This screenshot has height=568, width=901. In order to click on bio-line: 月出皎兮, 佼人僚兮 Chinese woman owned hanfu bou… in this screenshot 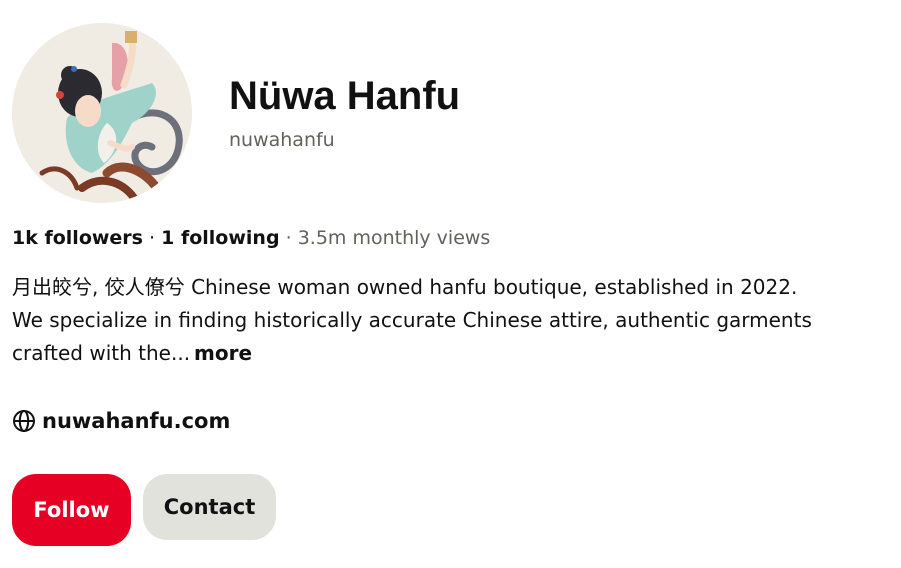, I will do `click(405, 287)`.